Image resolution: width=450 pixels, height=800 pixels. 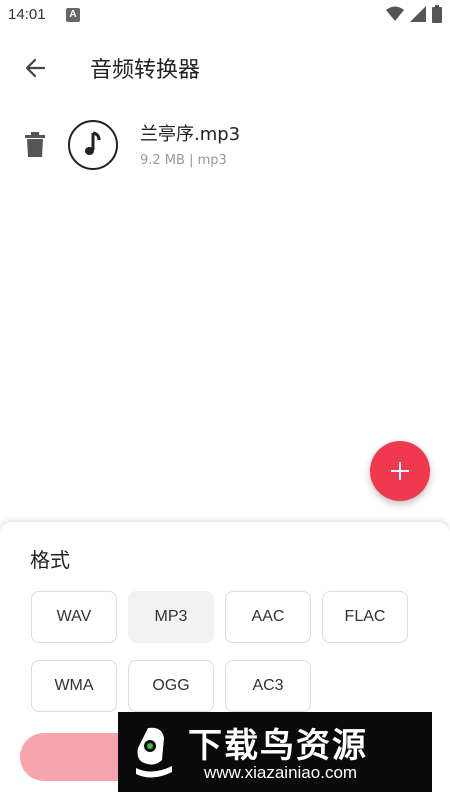 What do you see at coordinates (365, 617) in the screenshot?
I see `format-flac-button: FLAC` at bounding box center [365, 617].